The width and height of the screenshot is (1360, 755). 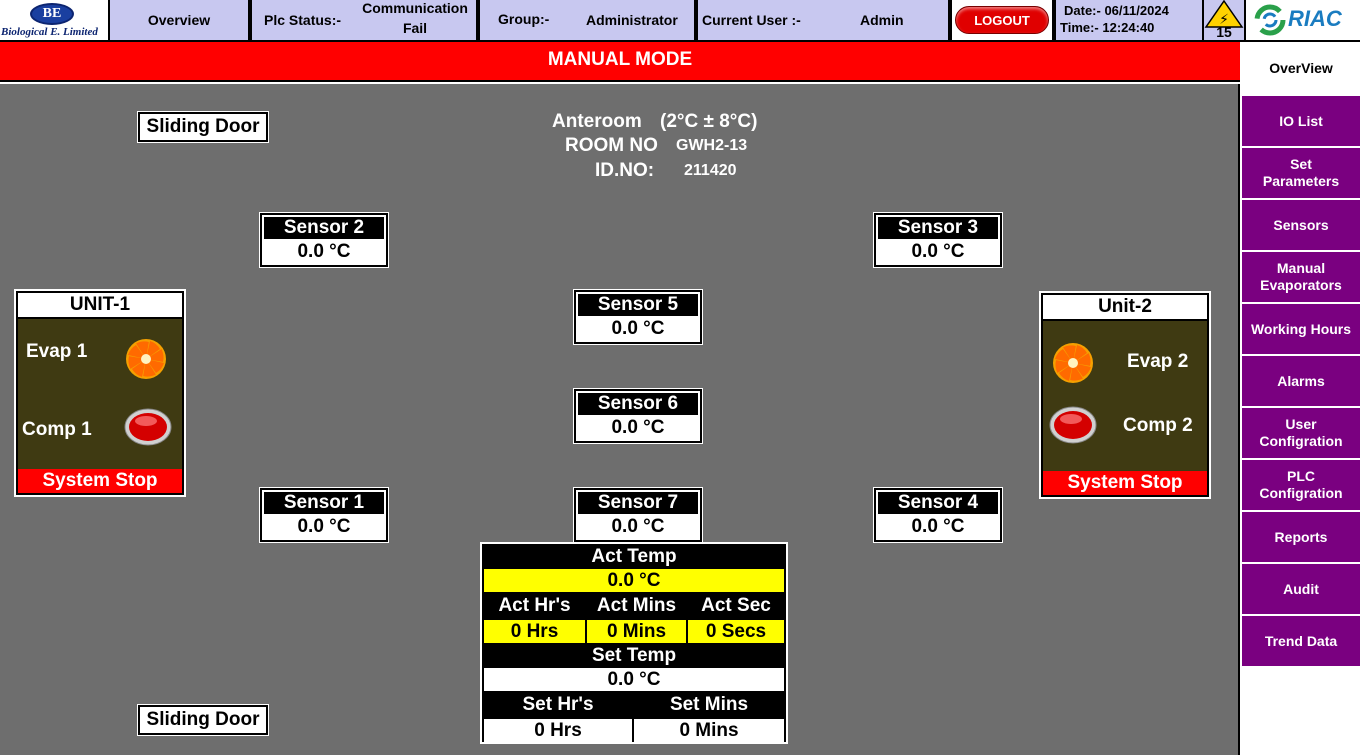 I want to click on sliding-door-bottom: Sliding Door, so click(x=203, y=720).